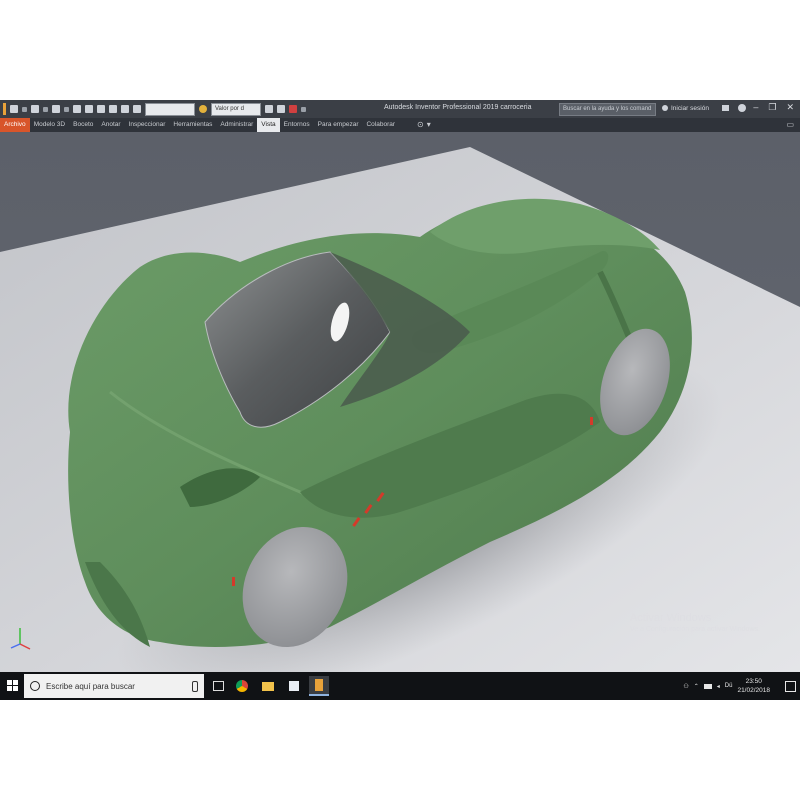  What do you see at coordinates (137, 109) in the screenshot?
I see `measure-icon` at bounding box center [137, 109].